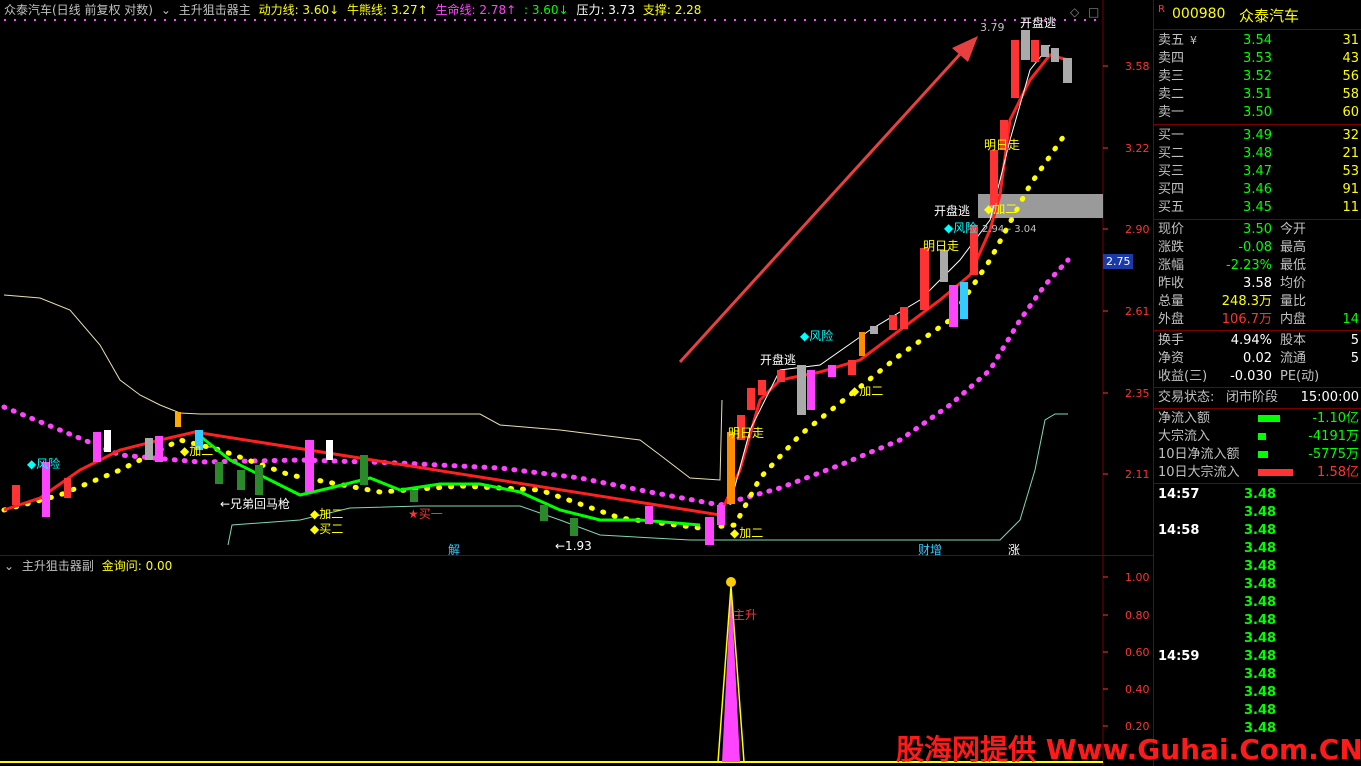 This screenshot has height=766, width=1361. I want to click on chart-title: 众泰汽车(日线 前复权 对数), so click(78, 10).